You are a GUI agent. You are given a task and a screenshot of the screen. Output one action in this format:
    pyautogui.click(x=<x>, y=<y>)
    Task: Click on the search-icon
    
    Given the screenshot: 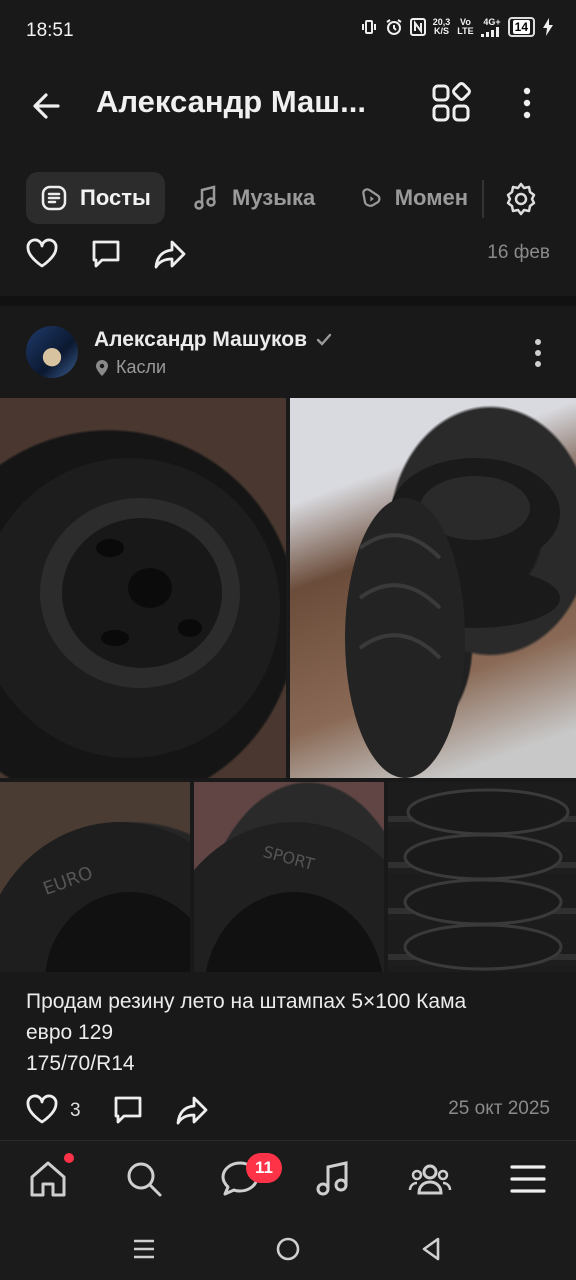 What is the action you would take?
    pyautogui.click(x=144, y=1179)
    